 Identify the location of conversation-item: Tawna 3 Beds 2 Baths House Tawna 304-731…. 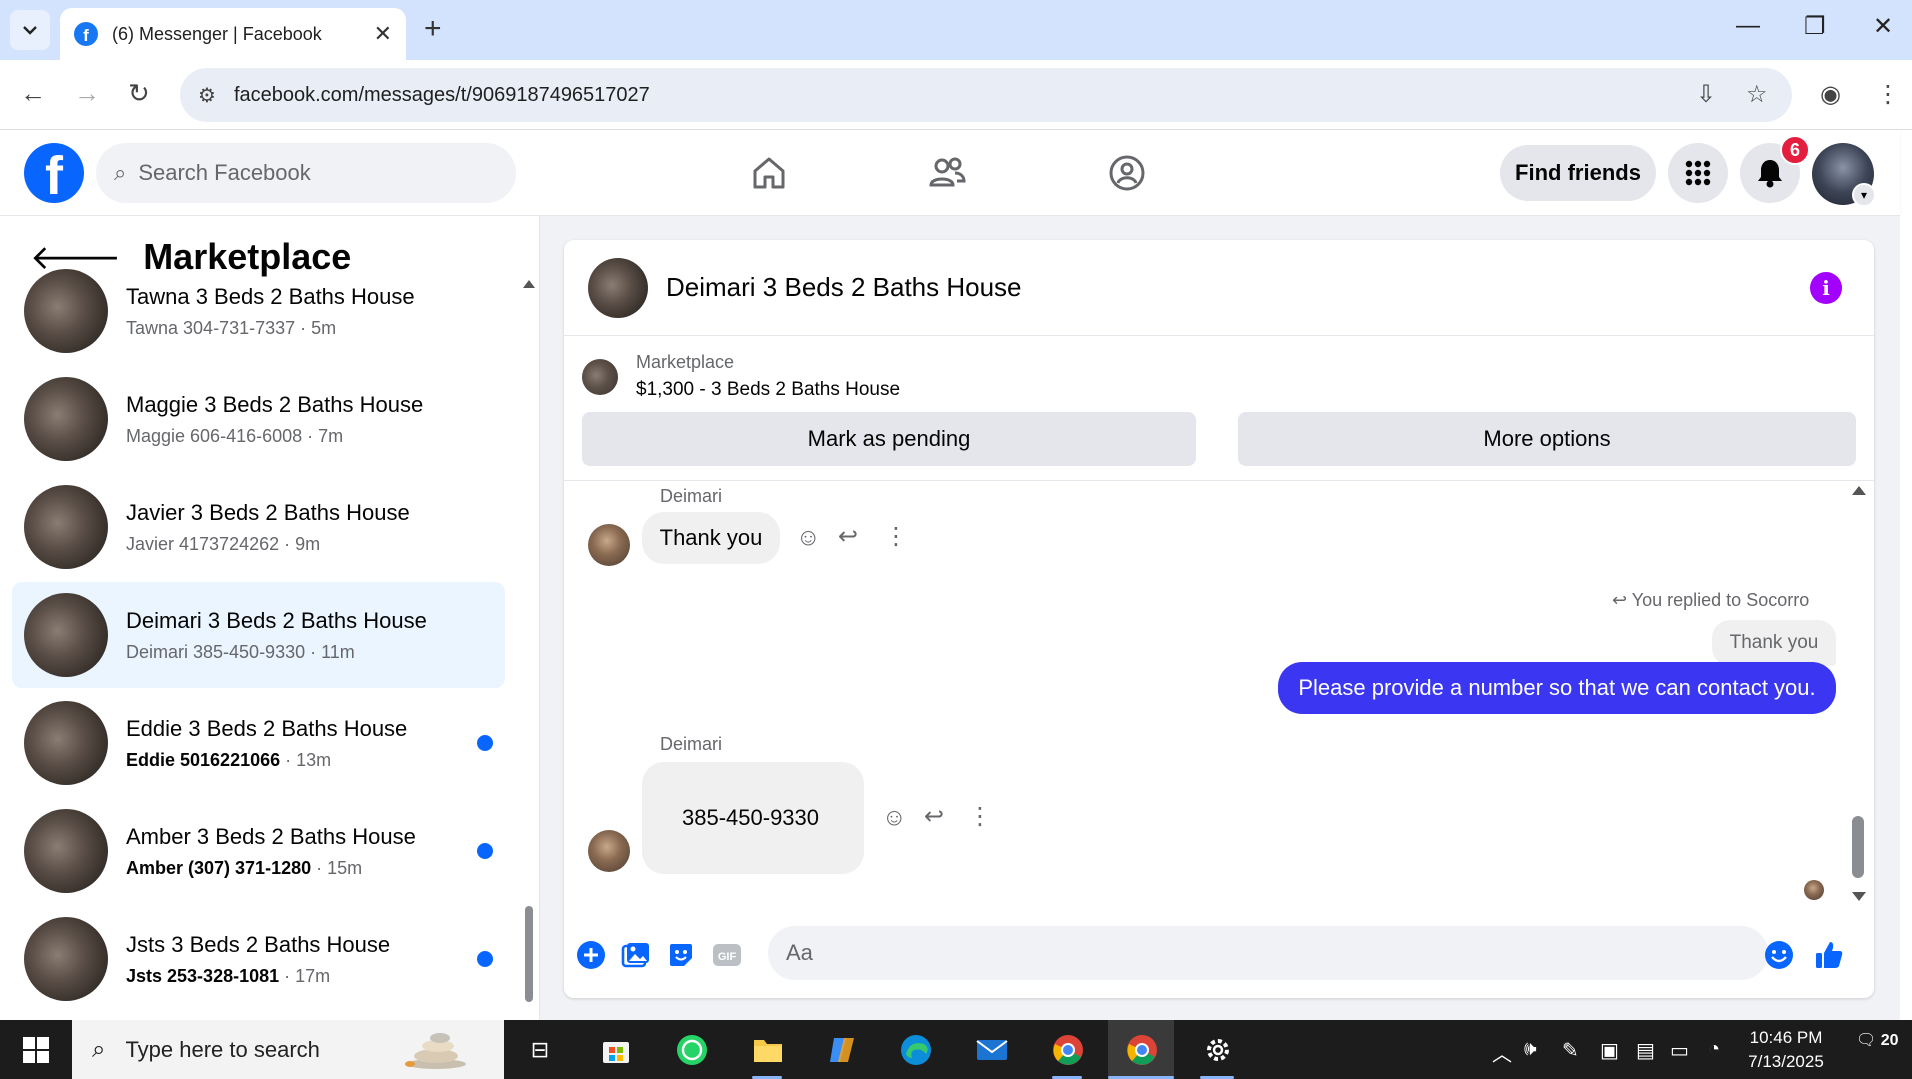
(258, 311).